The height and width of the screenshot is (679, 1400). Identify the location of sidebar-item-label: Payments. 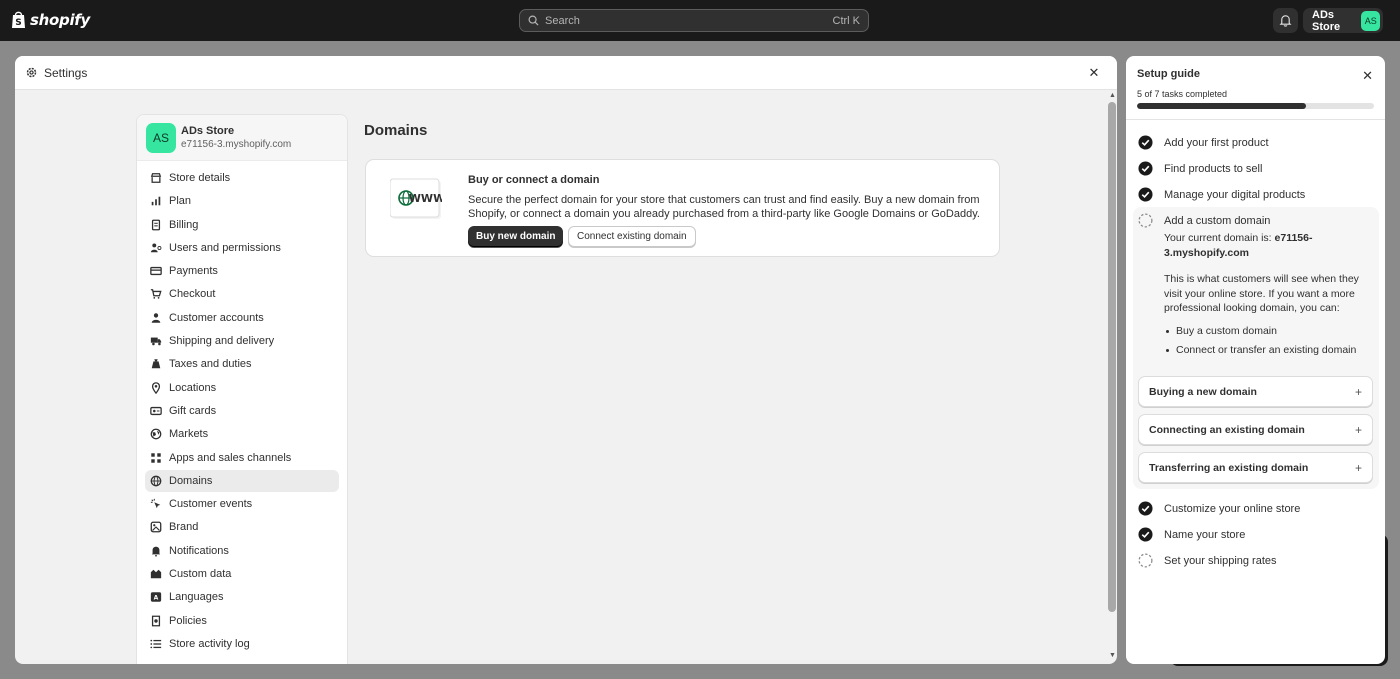
(193, 271).